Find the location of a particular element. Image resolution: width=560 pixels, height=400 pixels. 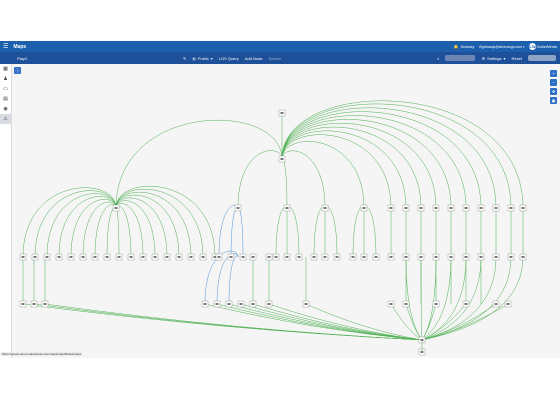

privacy-dropdown: ◍ Public ▾ is located at coordinates (202, 58).